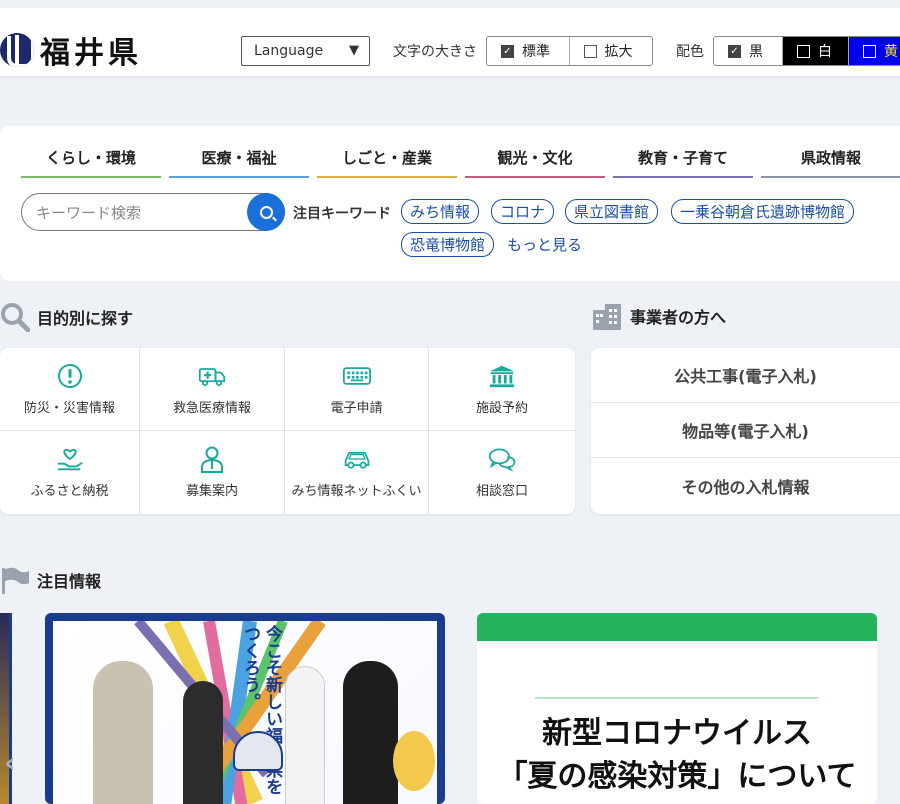 The height and width of the screenshot is (804, 900). Describe the element at coordinates (535, 158) in the screenshot. I see `tab-category: 観光・文化` at that location.